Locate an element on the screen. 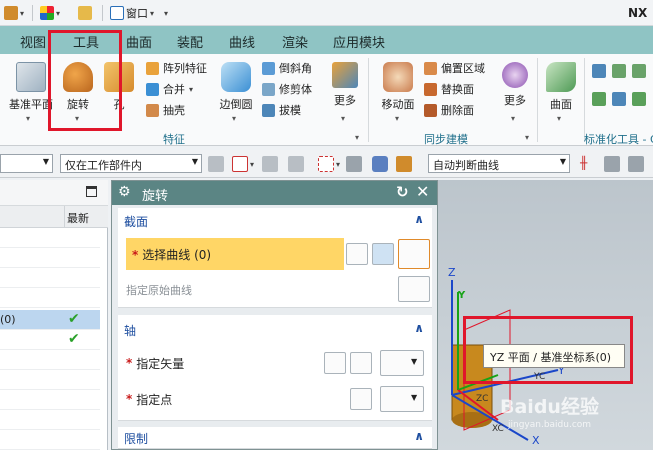 The height and width of the screenshot is (450, 653). section-profile: 截面 ∧ * 选择曲线 (0) 指定原始曲线 is located at coordinates (275, 258).